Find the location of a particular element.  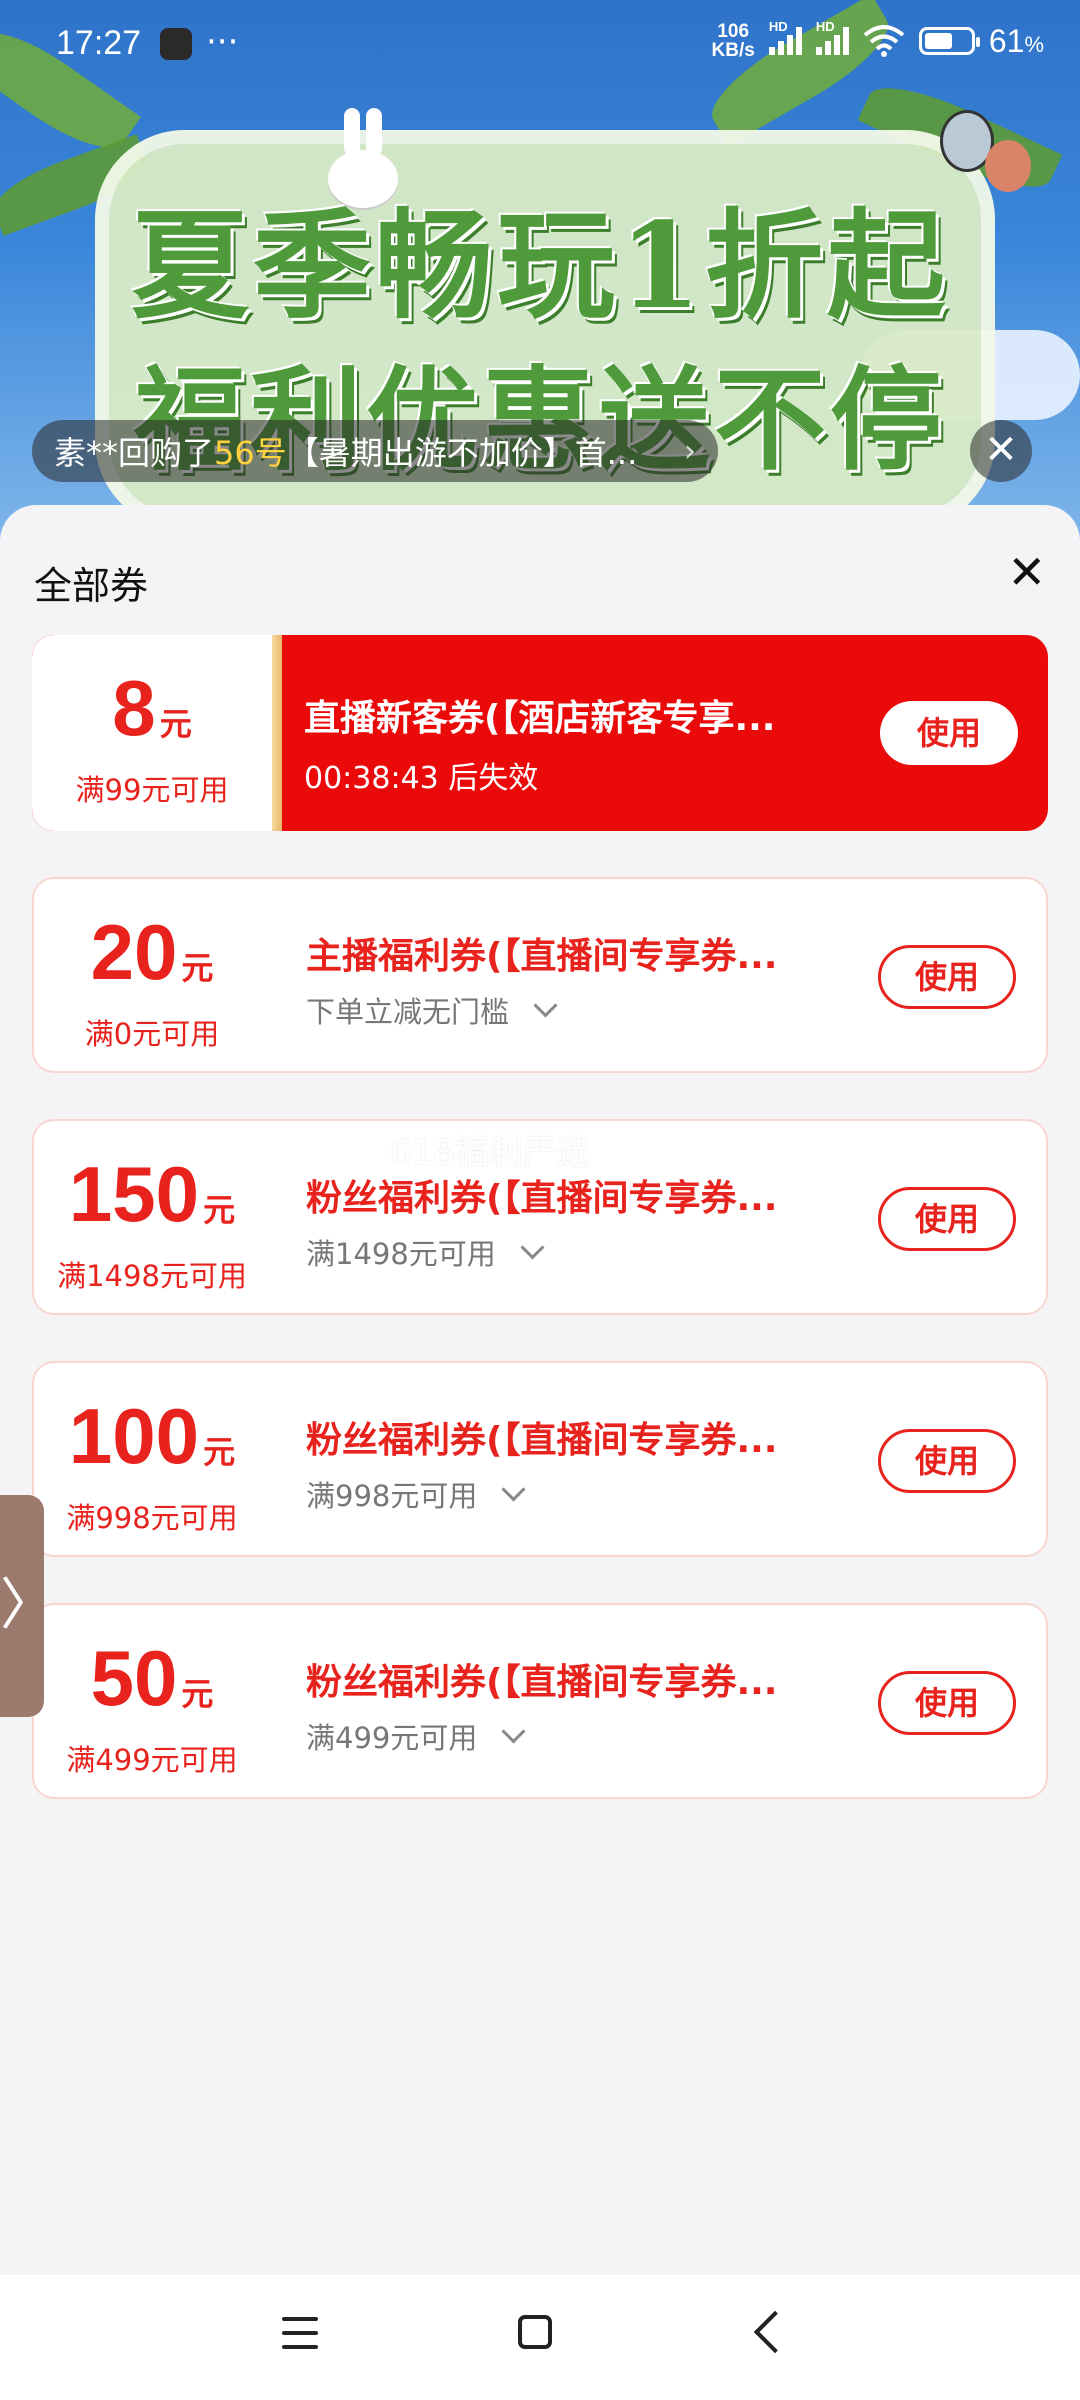

coupon-detail-toggle: 下单立减无门槛 is located at coordinates (576, 1010).